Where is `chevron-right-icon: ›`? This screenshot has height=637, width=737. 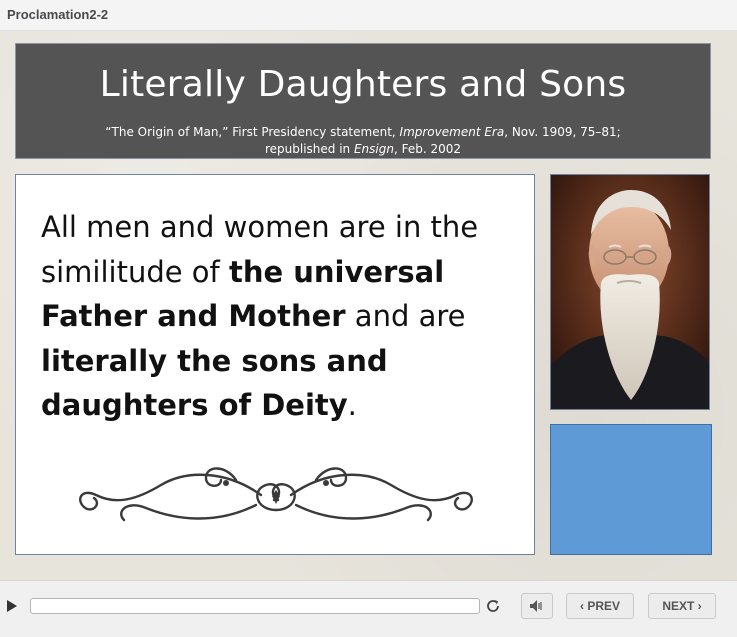 chevron-right-icon: › is located at coordinates (699, 606).